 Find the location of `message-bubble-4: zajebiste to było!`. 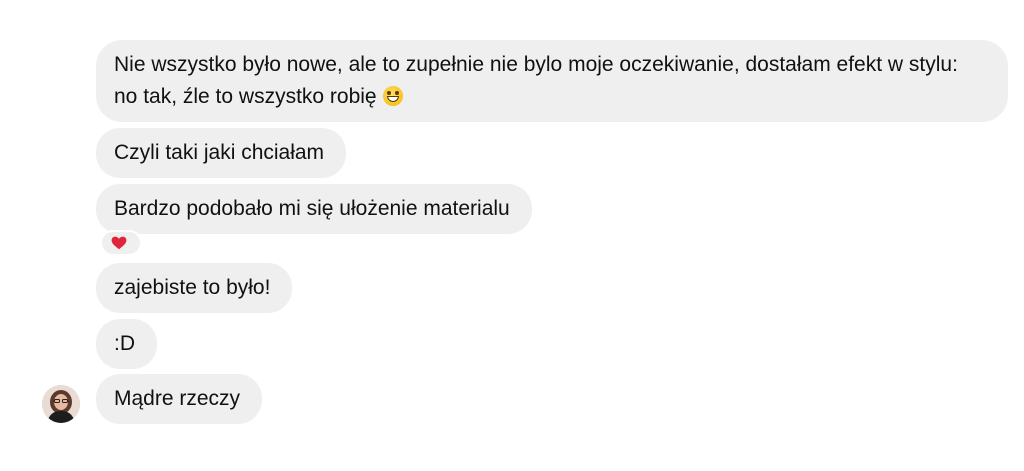

message-bubble-4: zajebiste to było! is located at coordinates (194, 288).